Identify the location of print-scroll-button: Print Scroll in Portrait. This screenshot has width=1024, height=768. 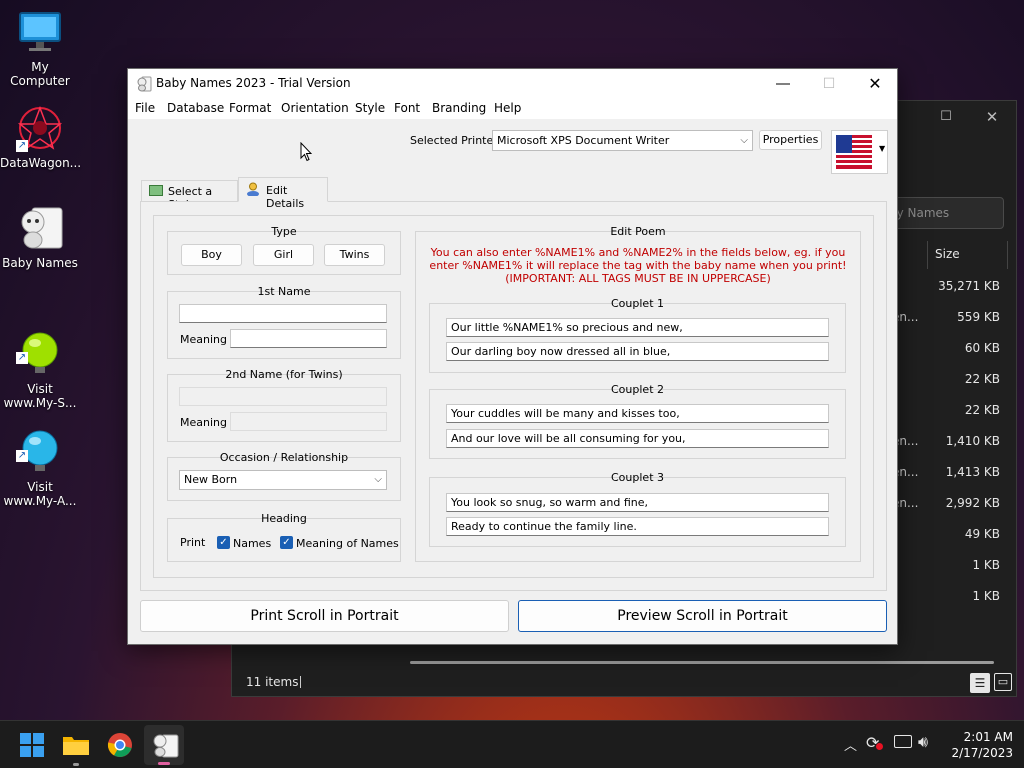
(324, 616).